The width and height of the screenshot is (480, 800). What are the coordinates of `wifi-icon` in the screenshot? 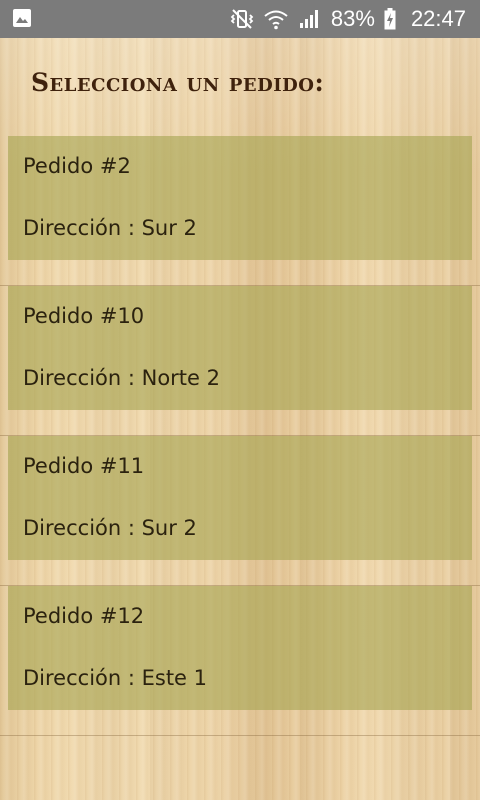 It's located at (276, 20).